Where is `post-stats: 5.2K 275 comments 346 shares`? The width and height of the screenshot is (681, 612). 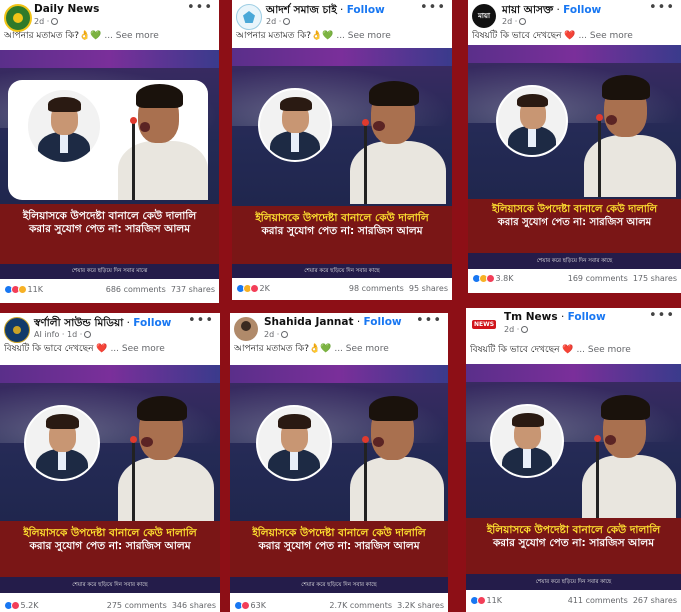
post-stats: 5.2K 275 comments 346 shares is located at coordinates (110, 605).